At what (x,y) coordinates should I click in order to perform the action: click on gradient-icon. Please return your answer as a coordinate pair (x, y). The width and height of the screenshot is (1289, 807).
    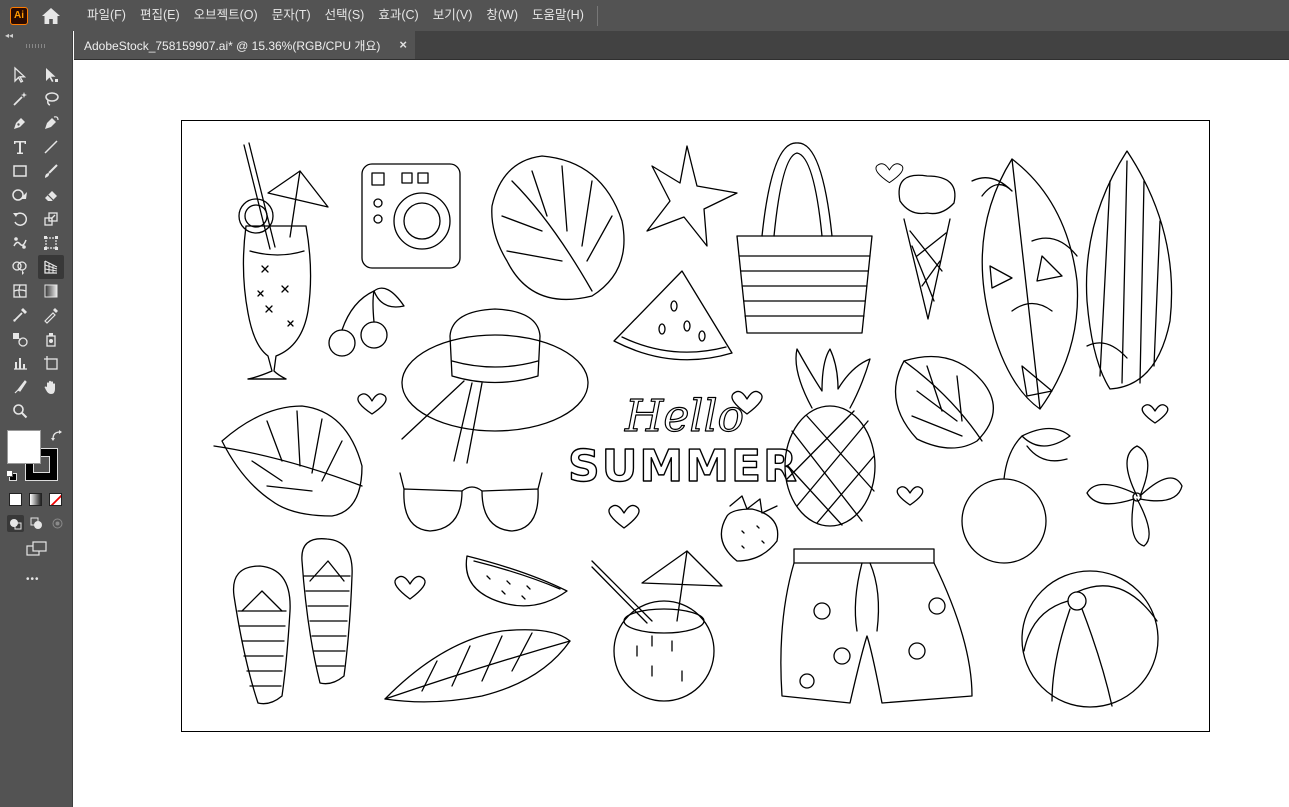
    Looking at the image, I should click on (51, 291).